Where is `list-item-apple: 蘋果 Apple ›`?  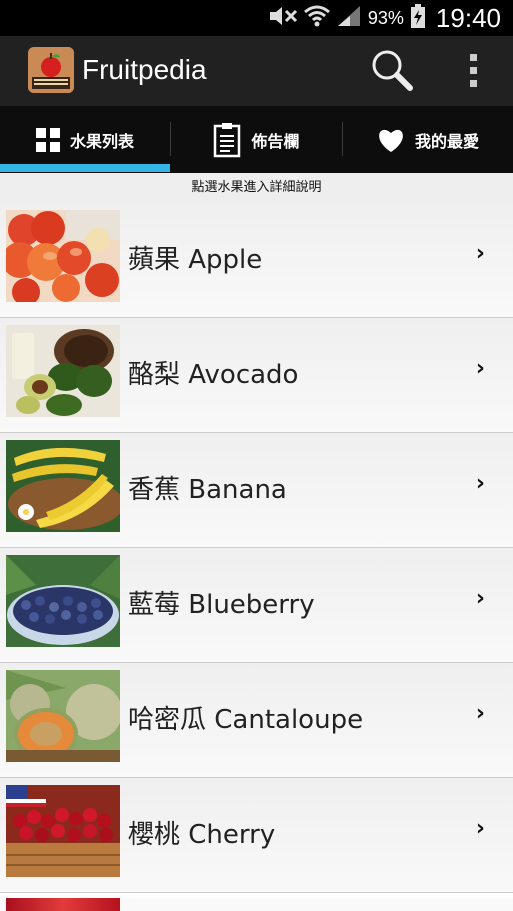
list-item-apple: 蘋果 Apple › is located at coordinates (256, 260).